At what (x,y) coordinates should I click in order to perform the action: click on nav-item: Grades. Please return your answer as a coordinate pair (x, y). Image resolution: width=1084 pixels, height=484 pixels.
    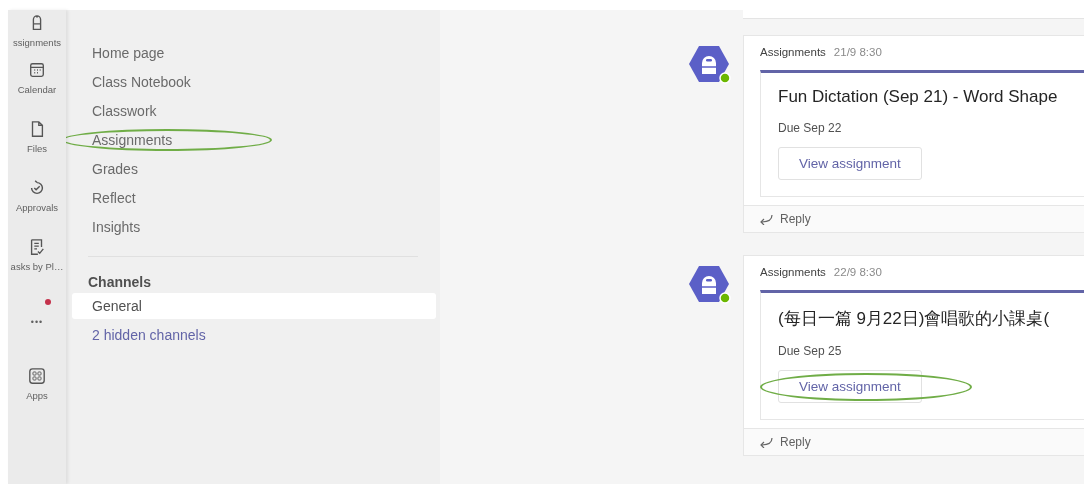
    Looking at the image, I should click on (115, 168).